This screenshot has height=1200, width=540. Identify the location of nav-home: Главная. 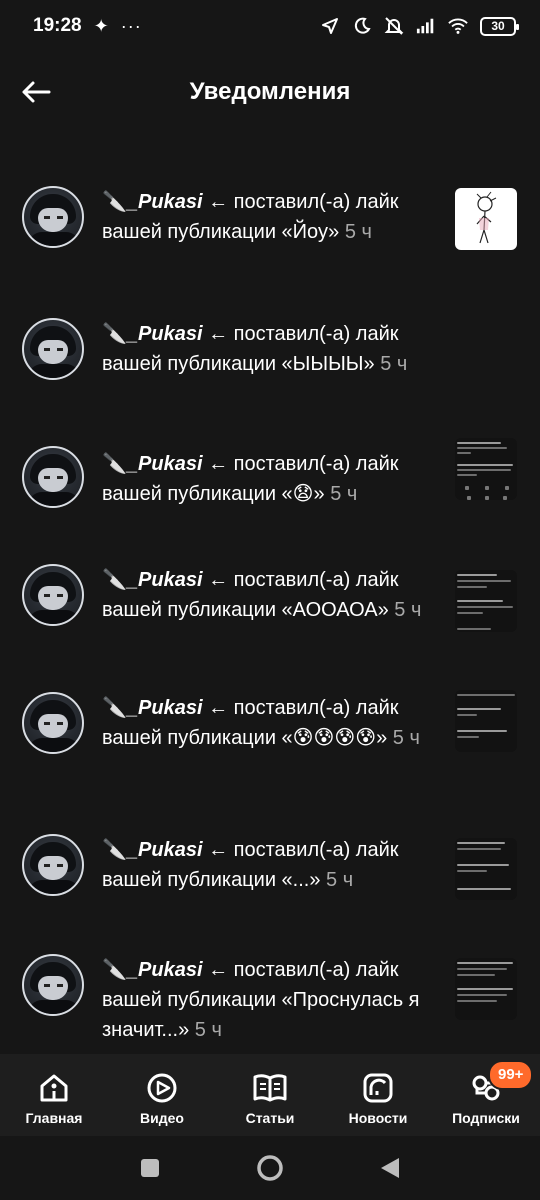
(54, 1095).